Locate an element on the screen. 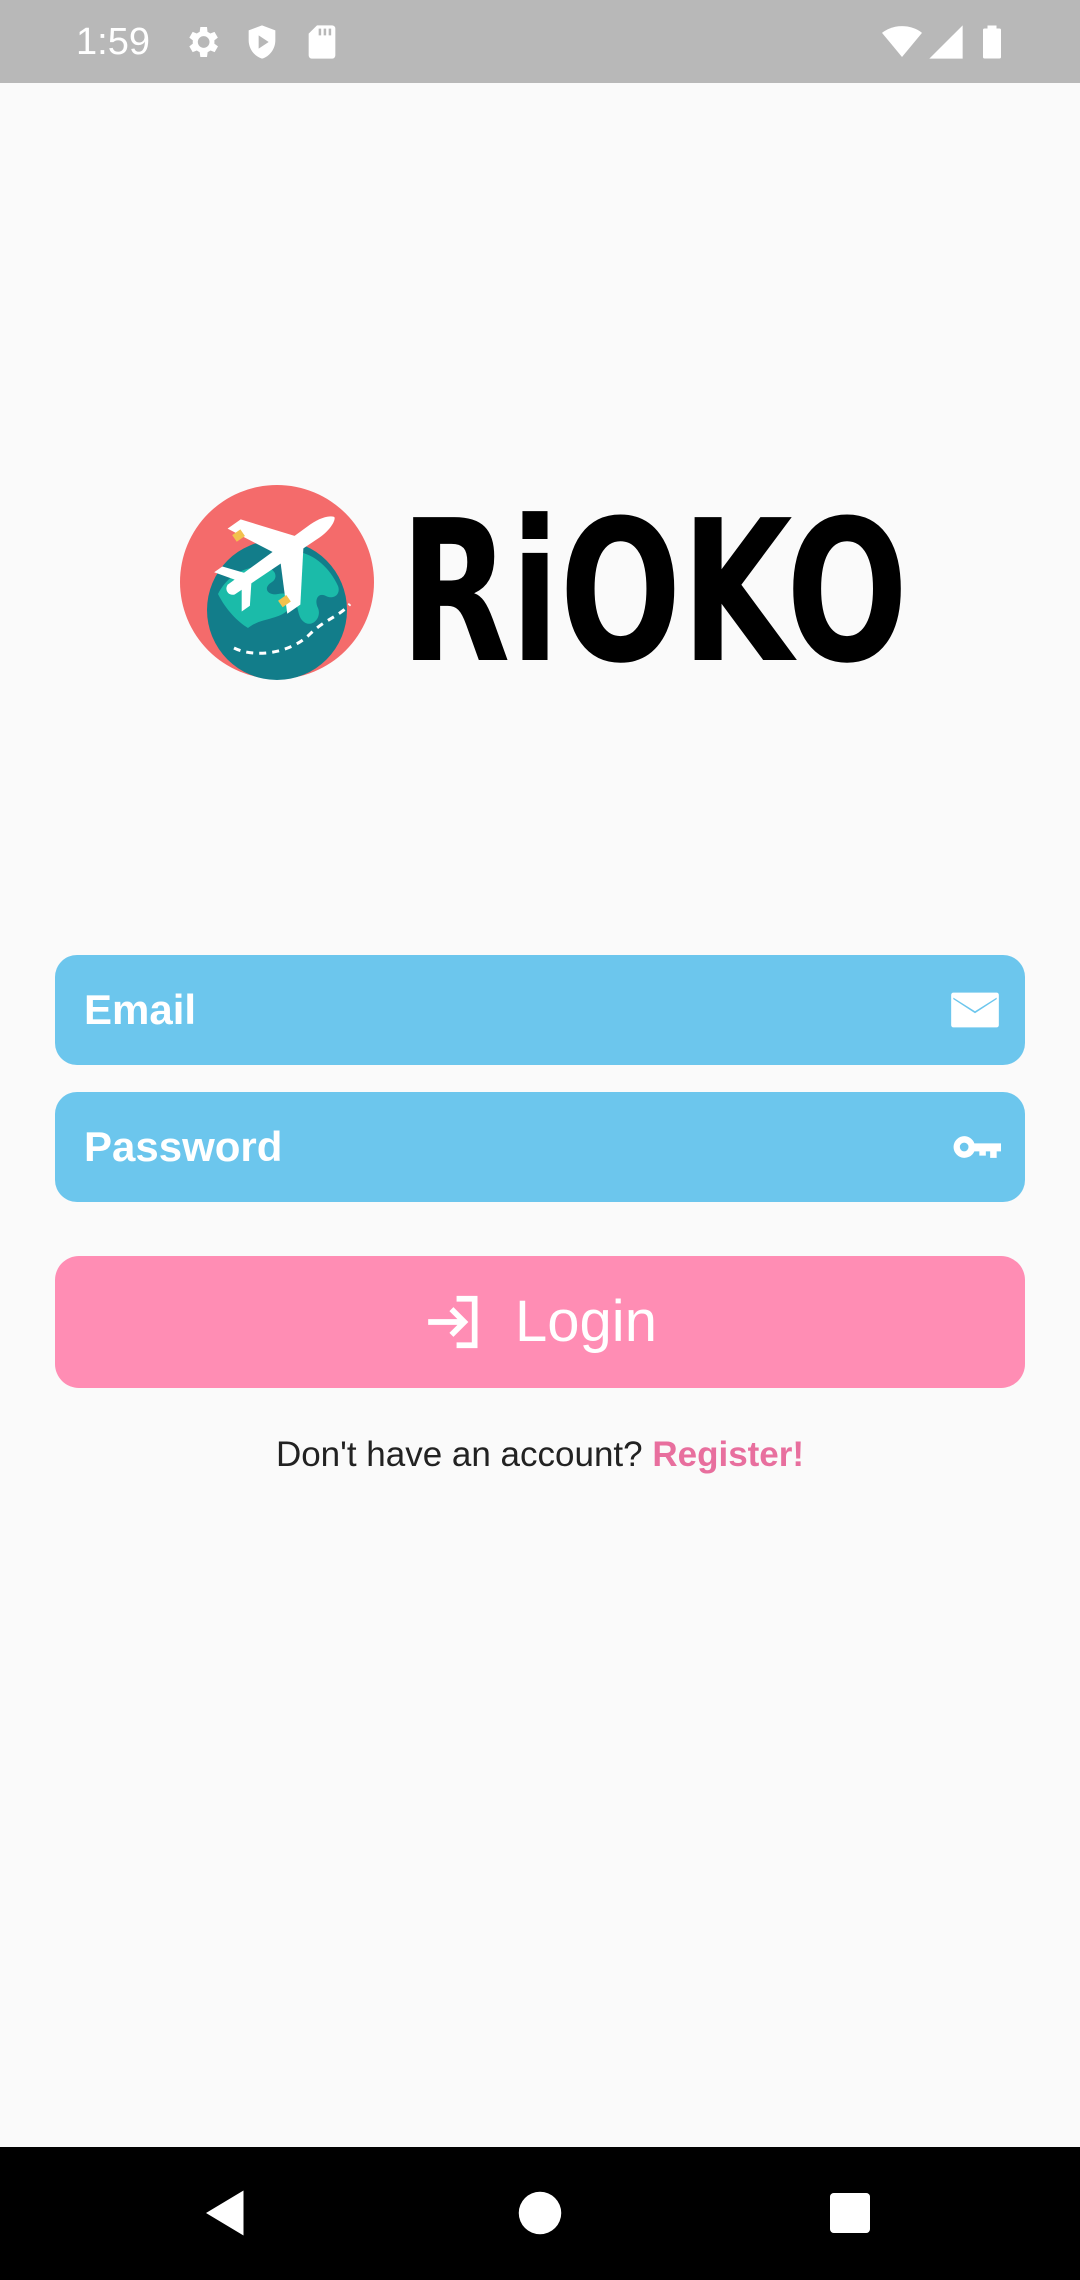 Image resolution: width=1080 pixels, height=2280 pixels. login-button: Login is located at coordinates (540, 1322).